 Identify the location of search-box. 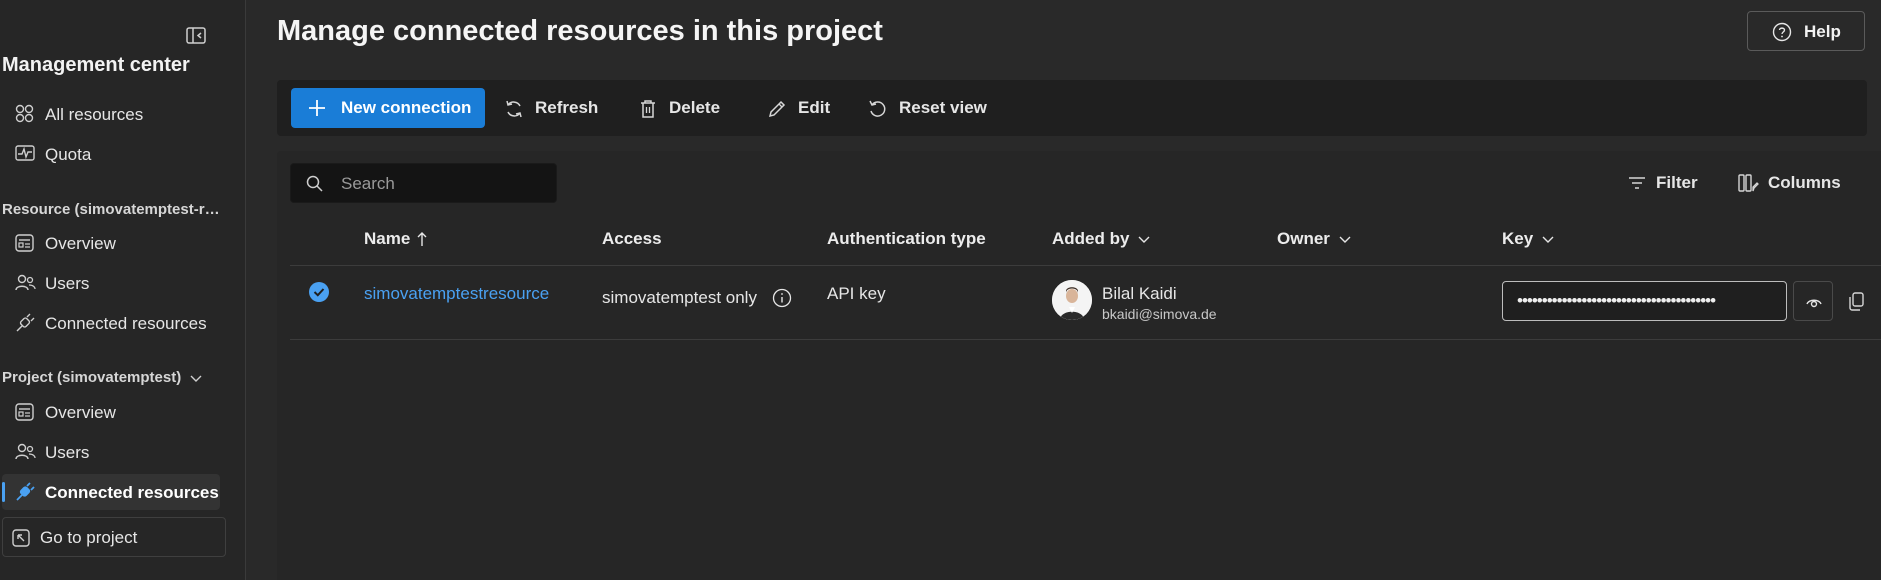
(423, 183).